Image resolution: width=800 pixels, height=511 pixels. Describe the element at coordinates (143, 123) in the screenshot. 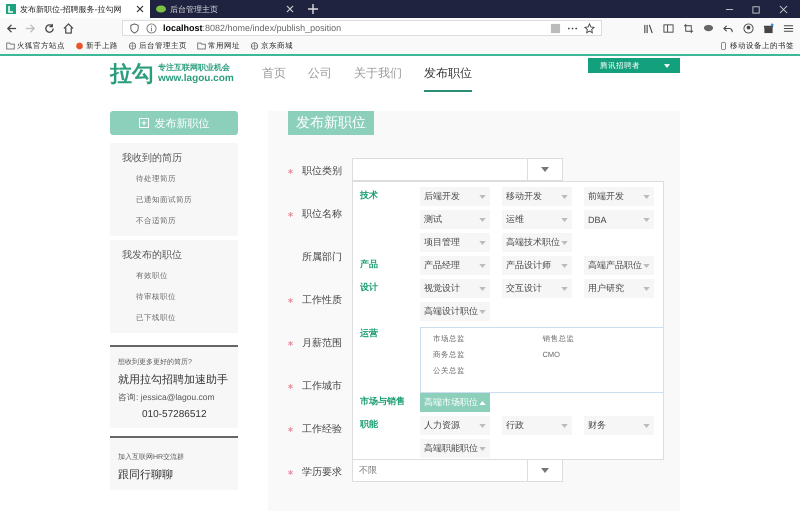

I see `plus-square-icon` at that location.